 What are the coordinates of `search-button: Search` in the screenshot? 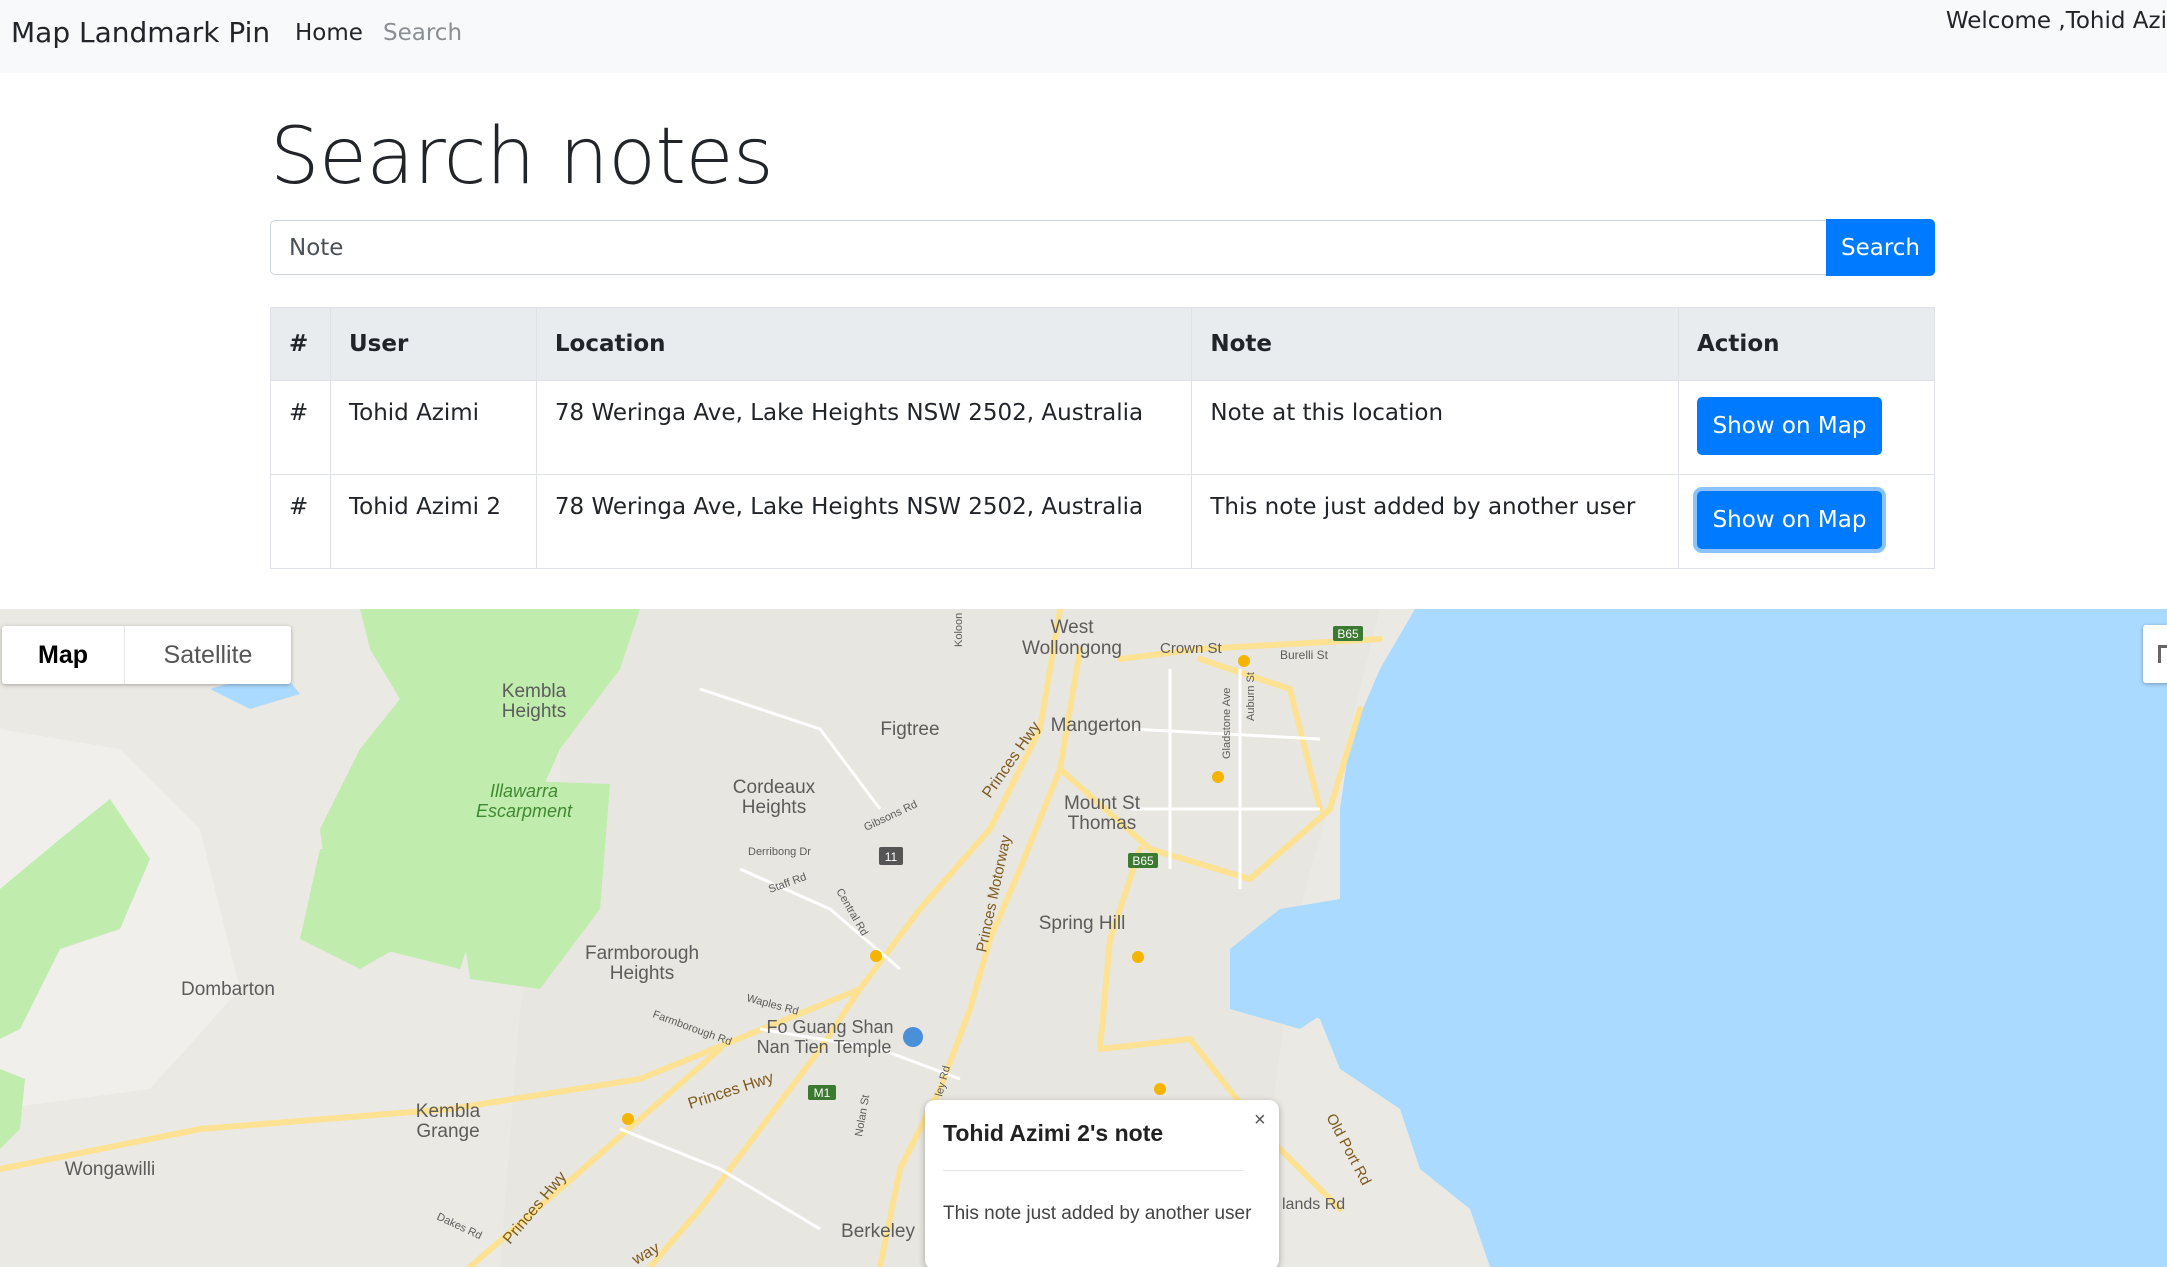 It's located at (1880, 247).